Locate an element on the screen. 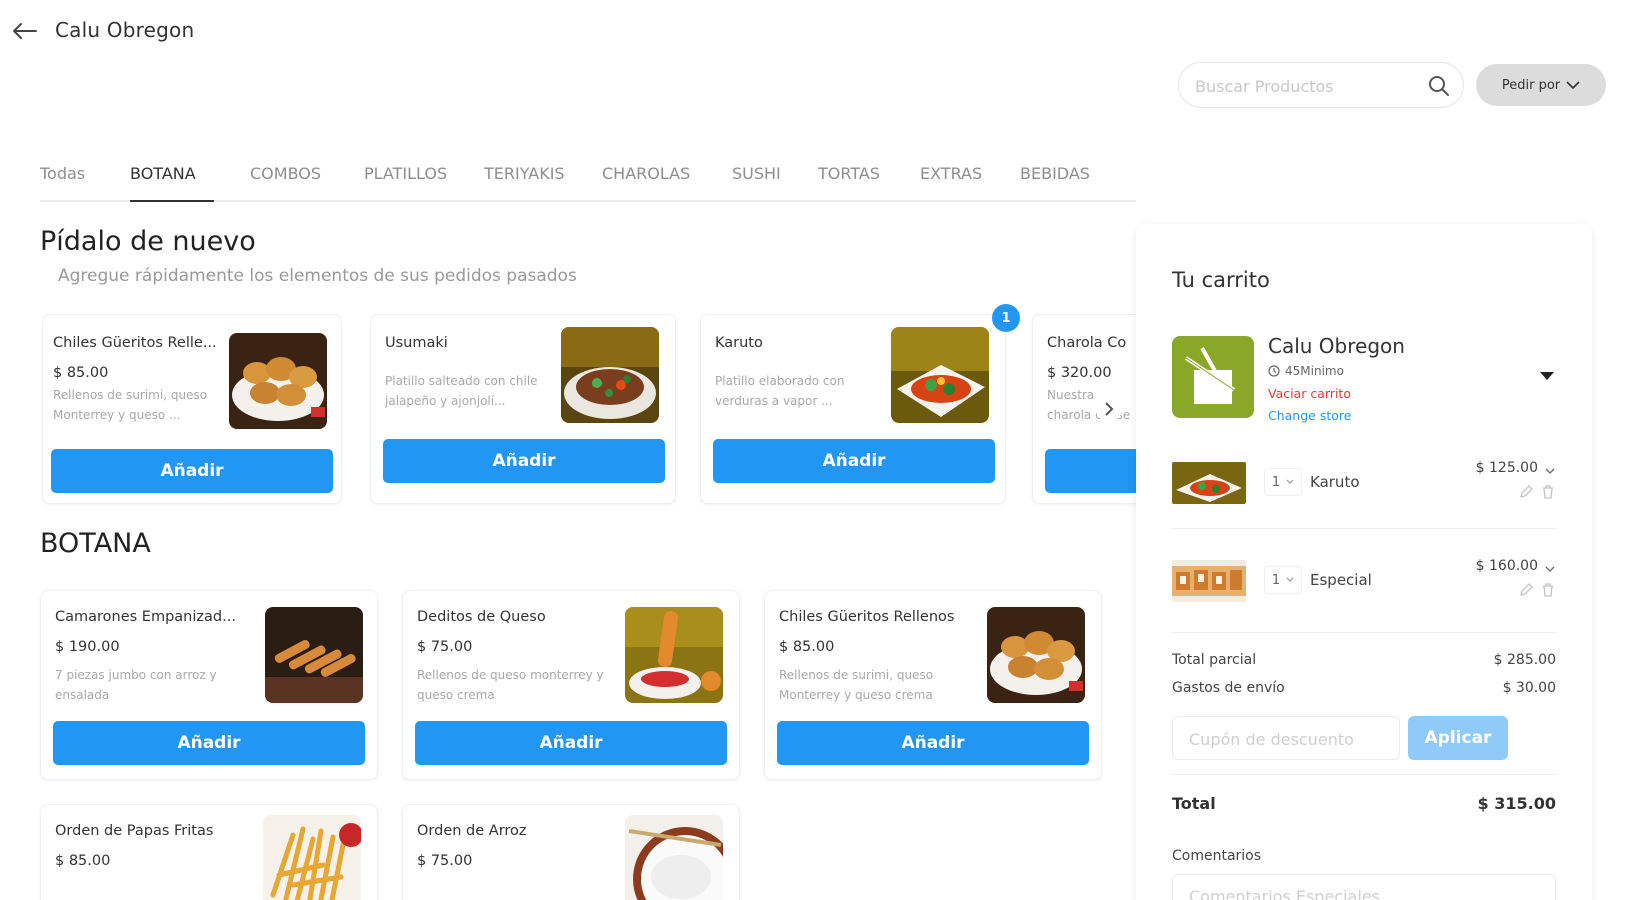 The image size is (1646, 900). delivery-time: 45Minimo is located at coordinates (1306, 371).